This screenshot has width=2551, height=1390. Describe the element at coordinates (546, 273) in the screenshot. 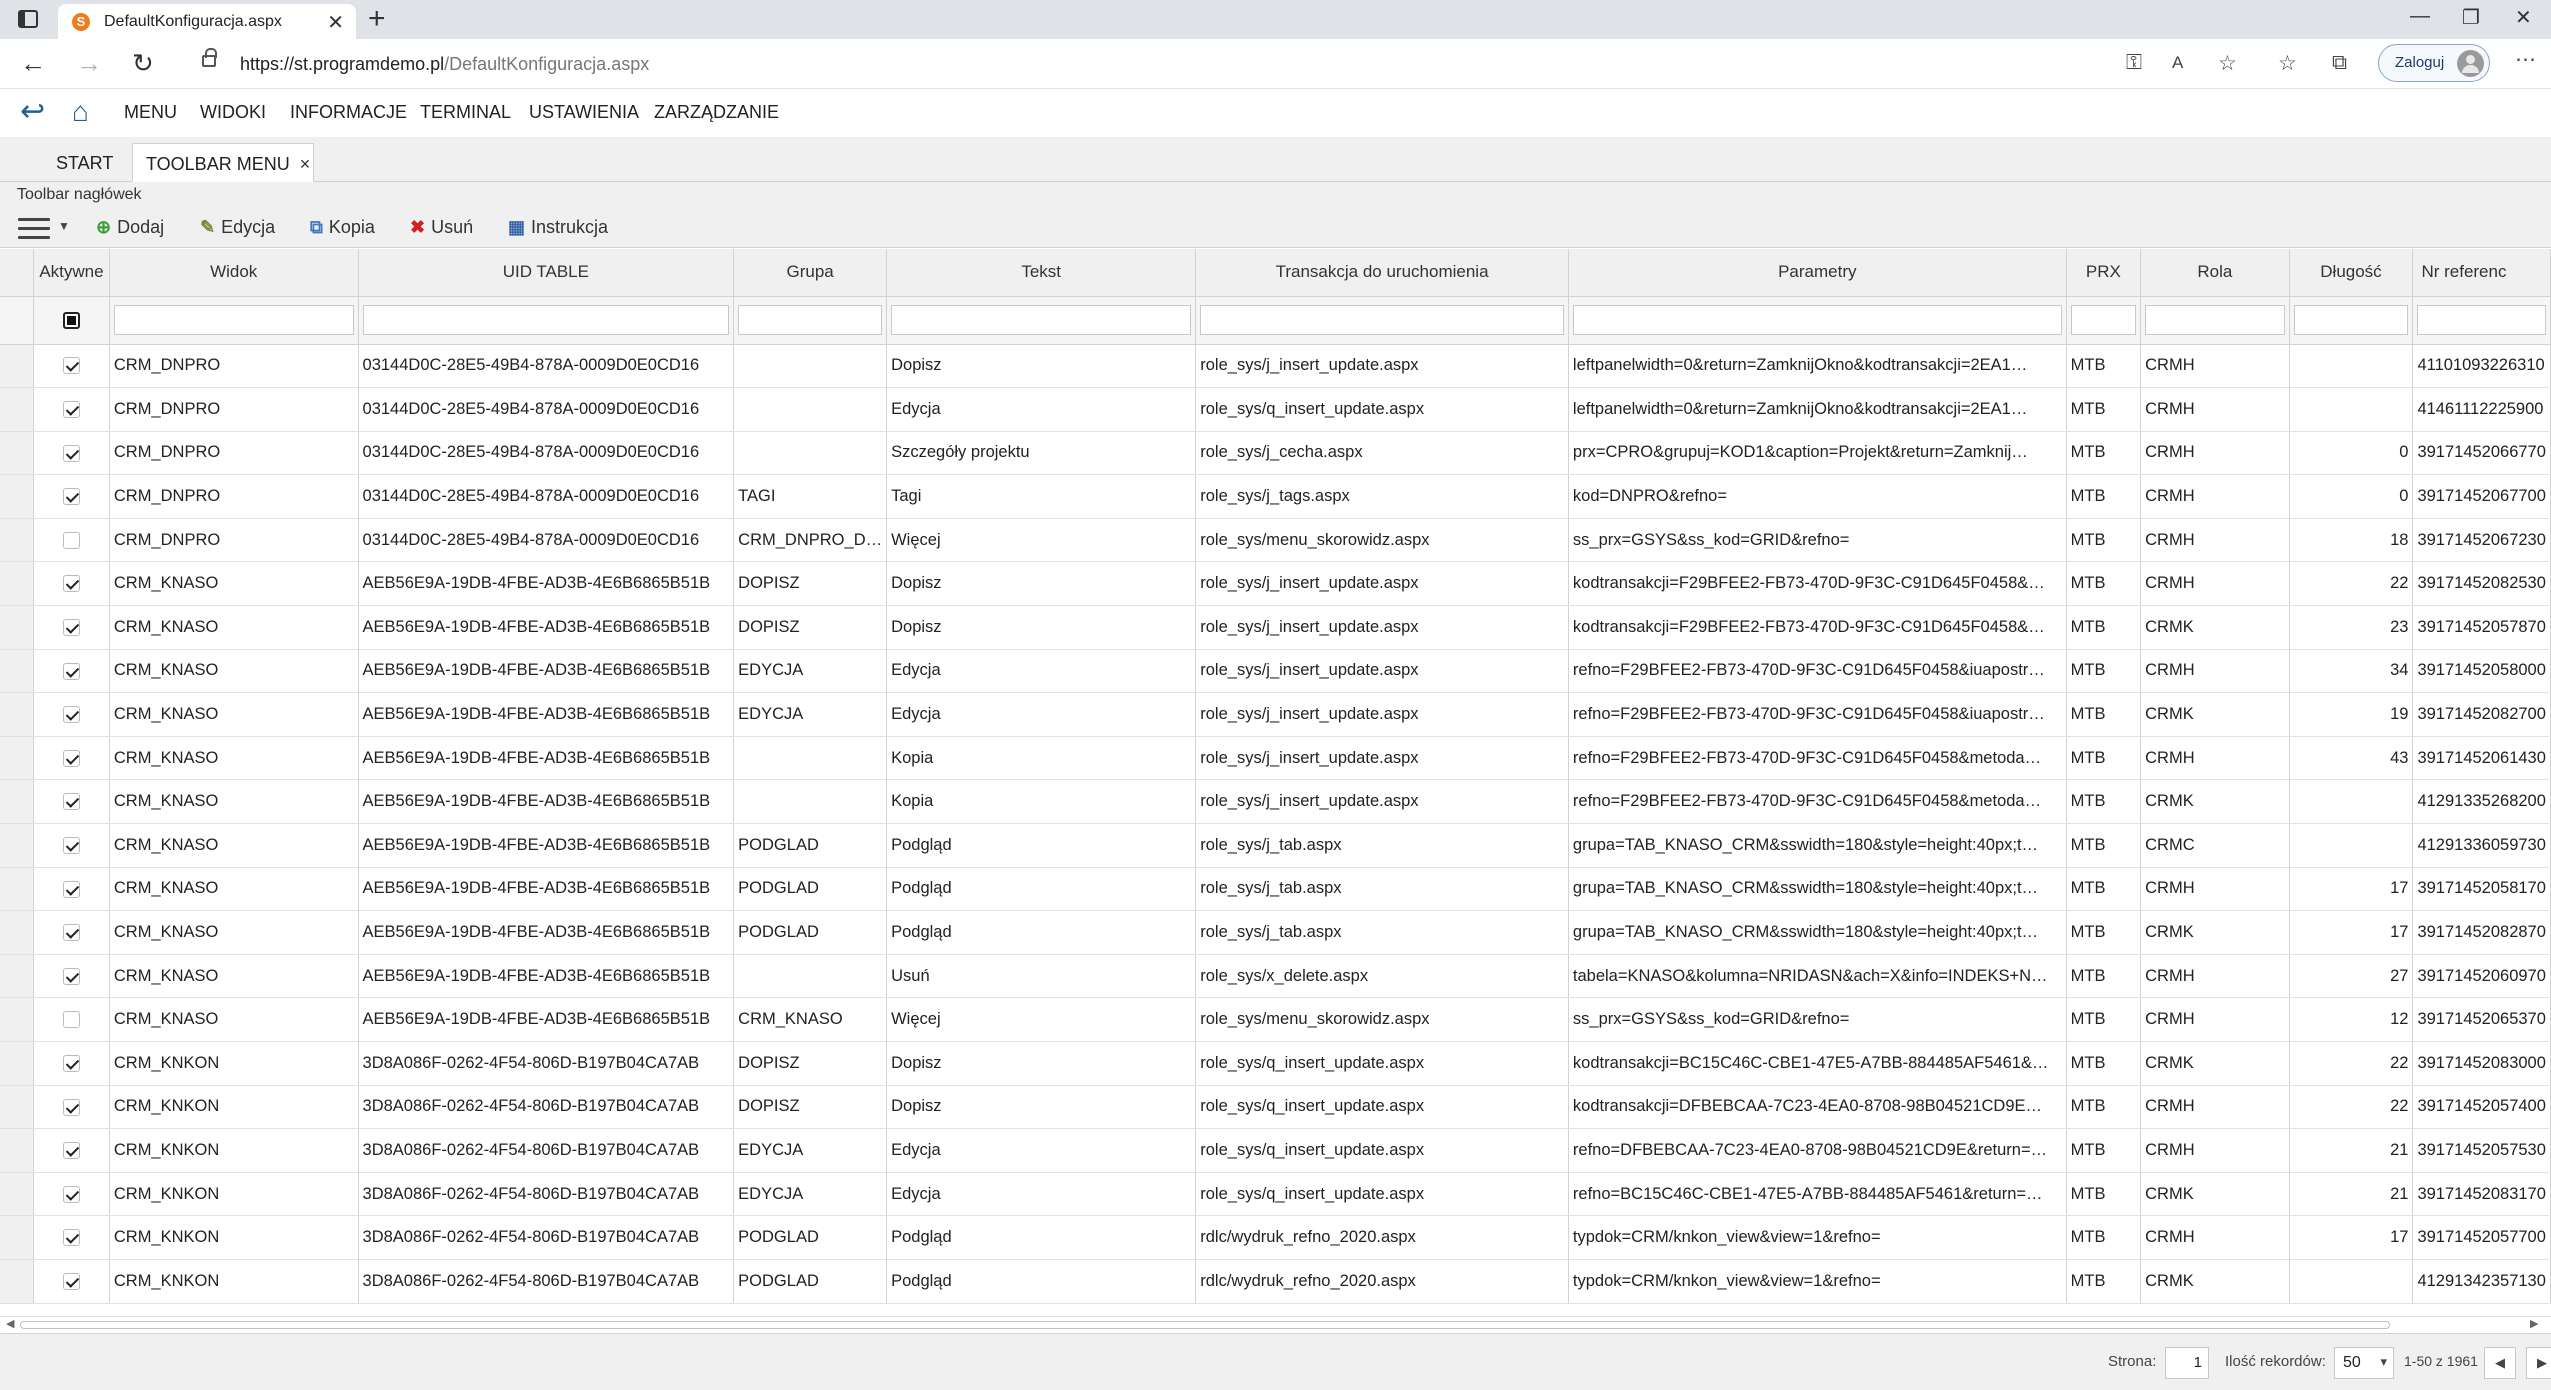

I see `column-header: UID TABLE` at that location.